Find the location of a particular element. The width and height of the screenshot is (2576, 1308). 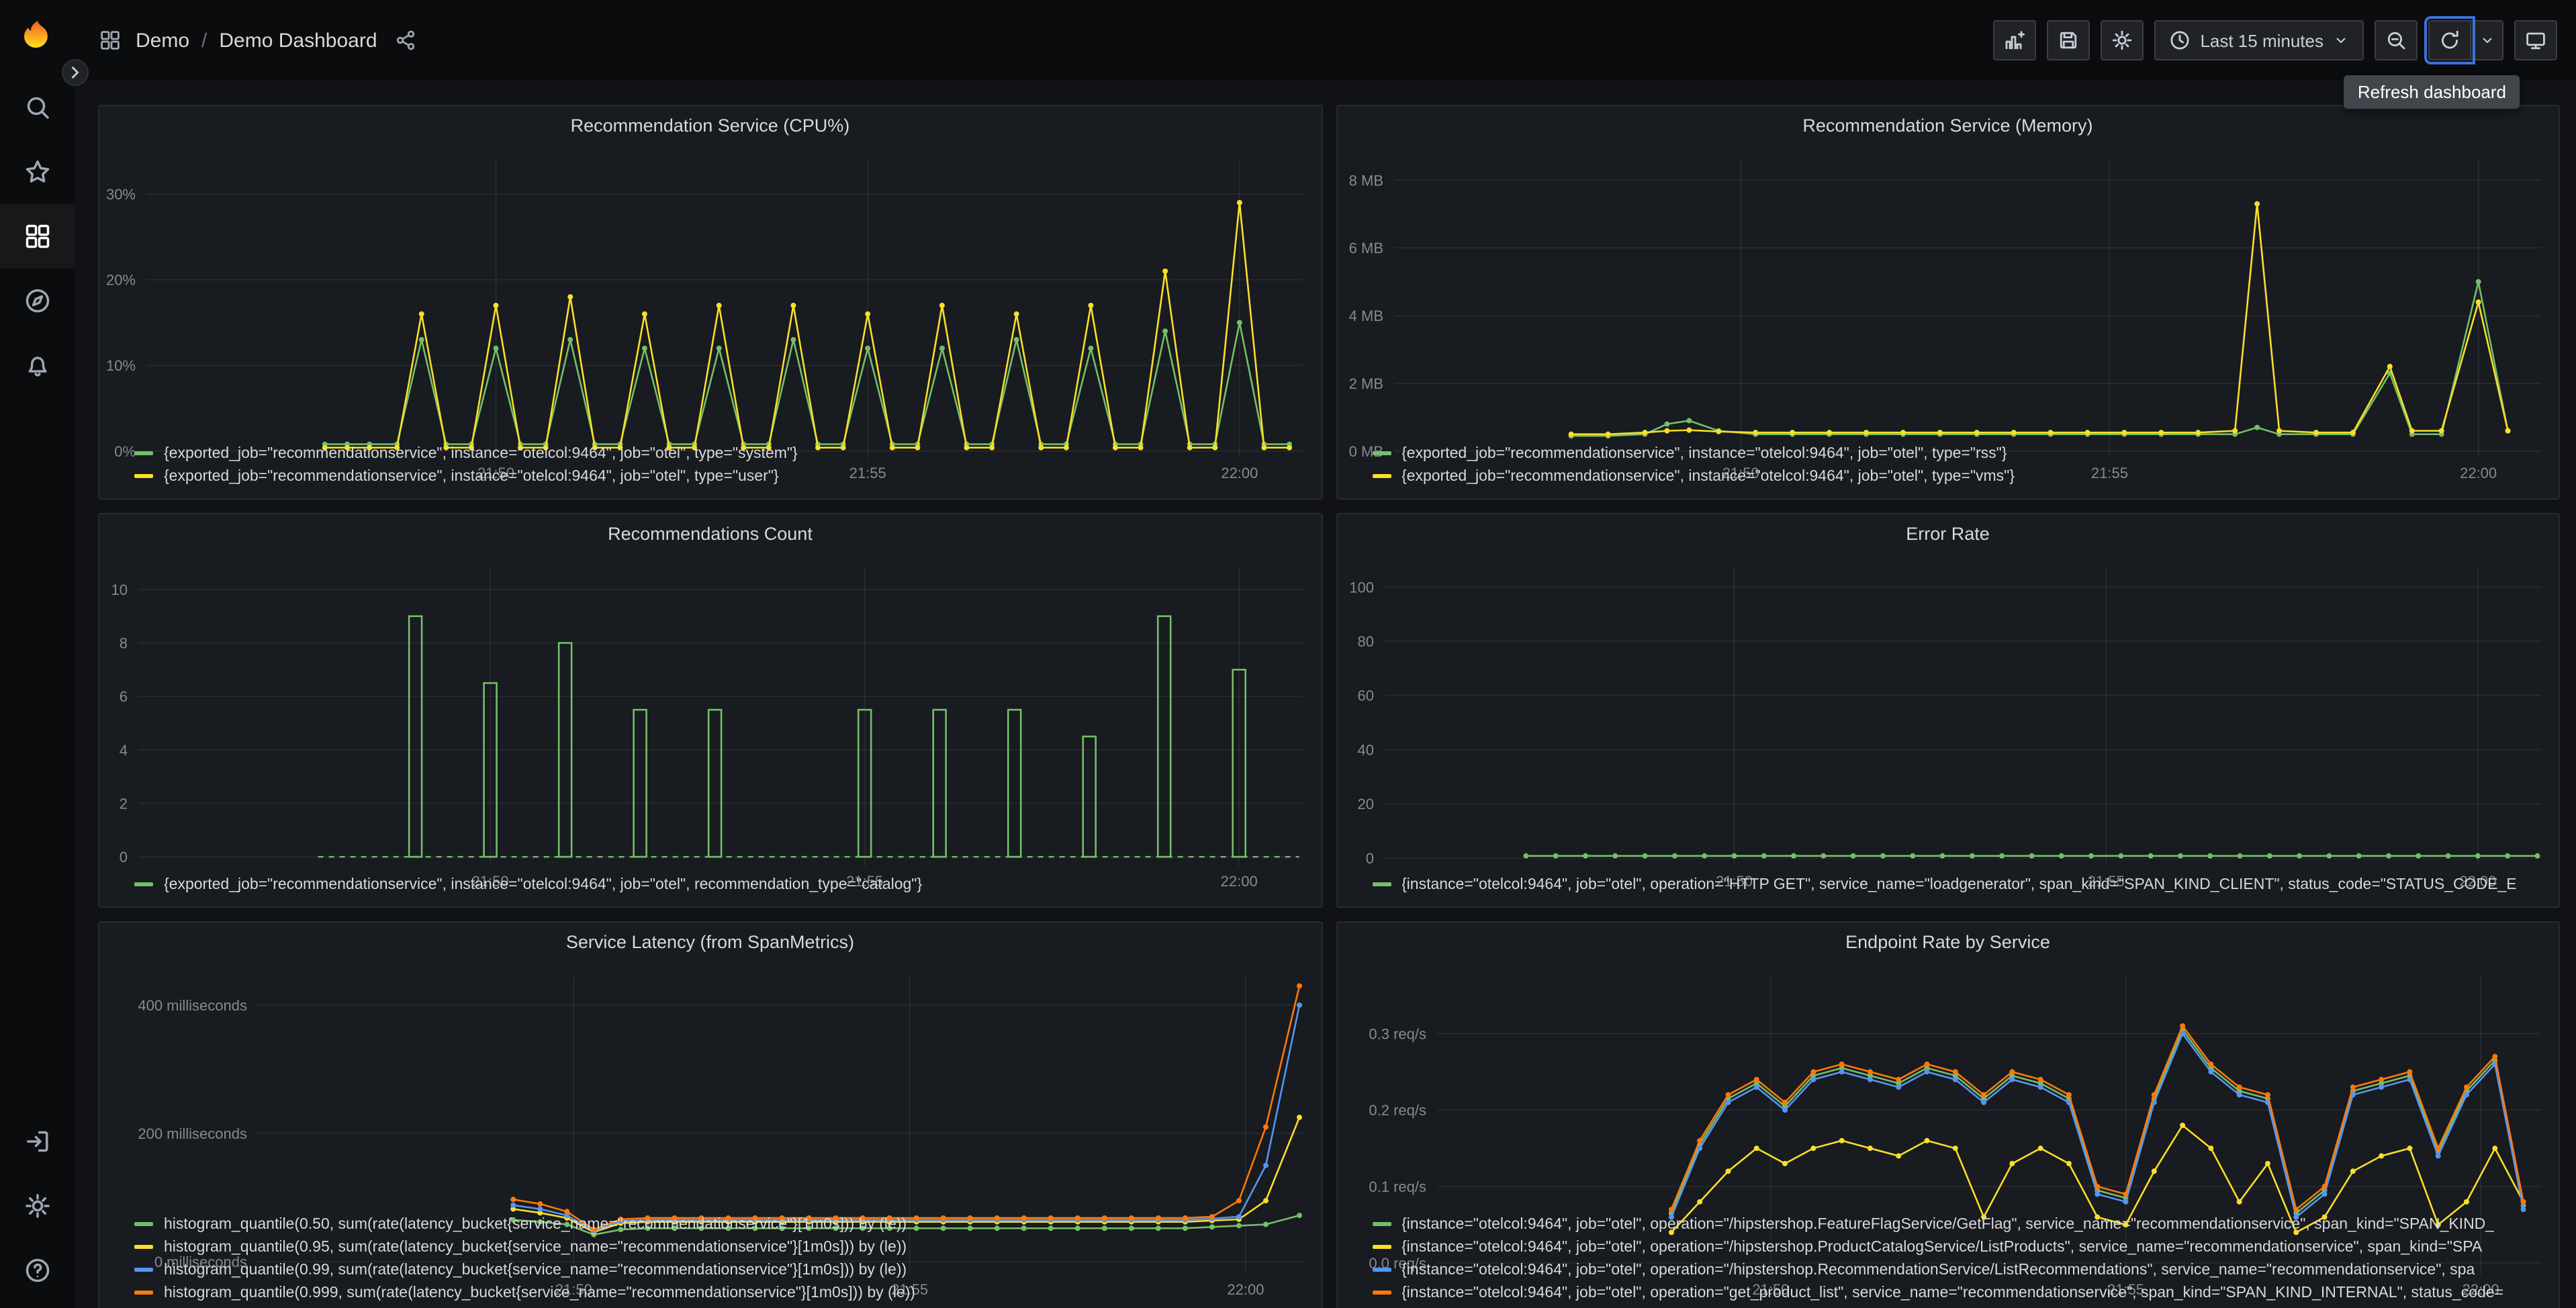

svg-text: 10 is located at coordinates (119, 590).